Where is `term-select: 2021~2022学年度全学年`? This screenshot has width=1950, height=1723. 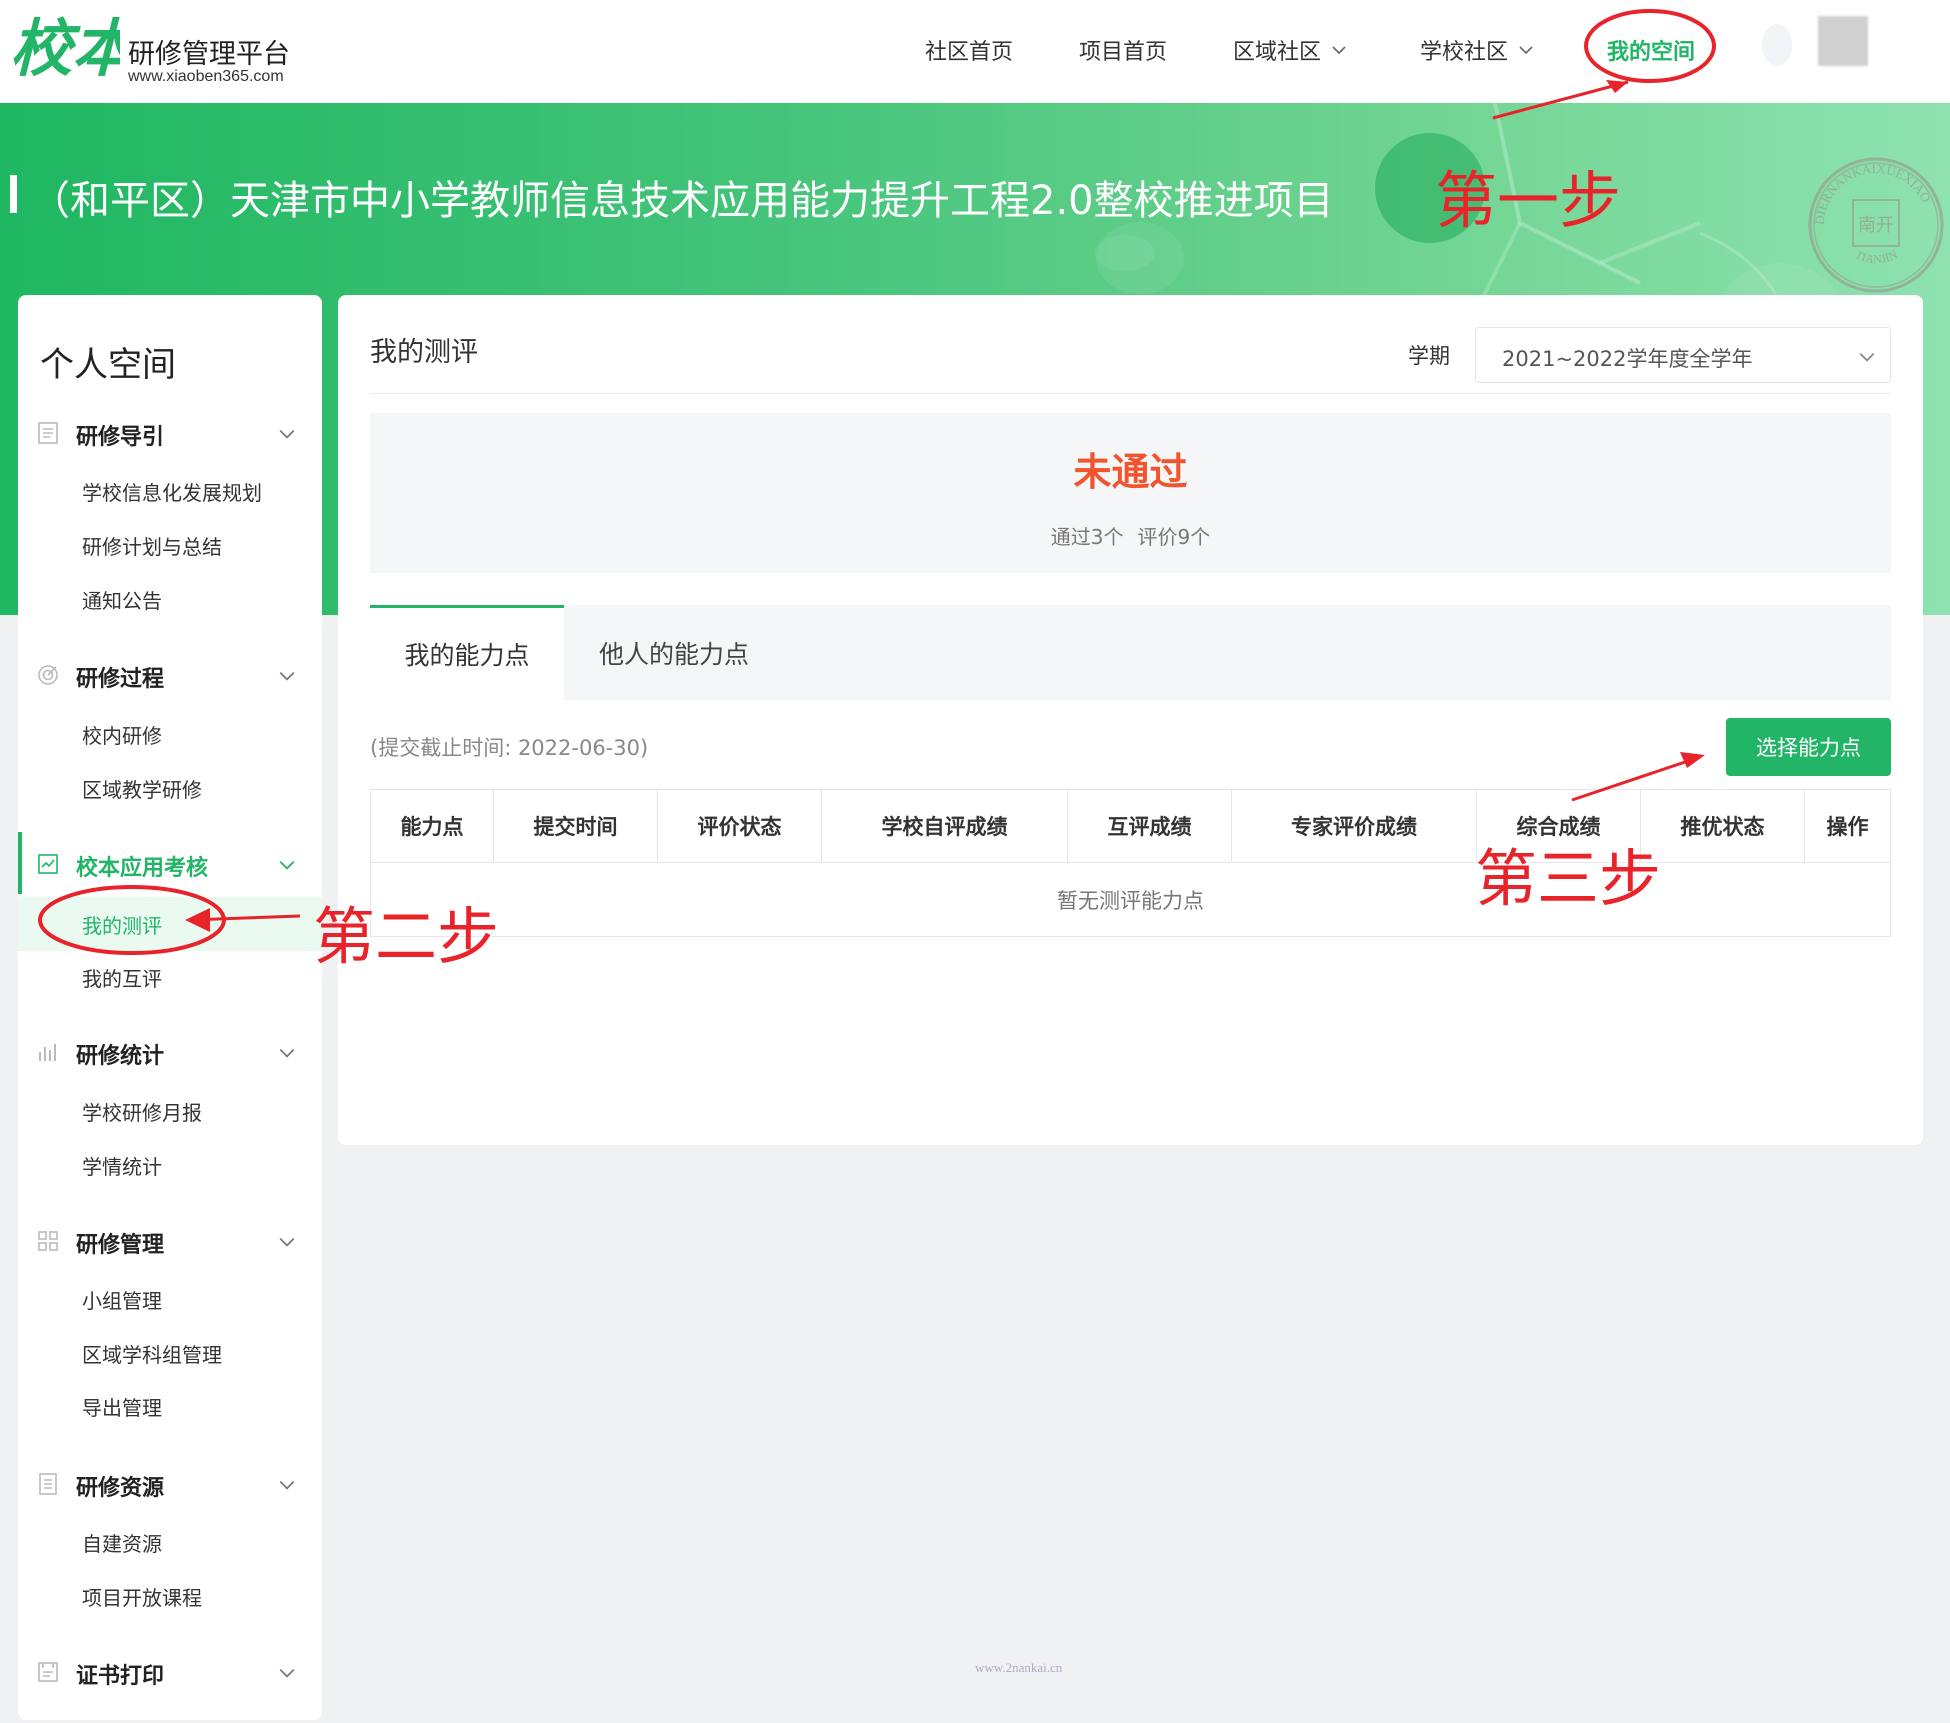 term-select: 2021~2022学年度全学年 is located at coordinates (1683, 355).